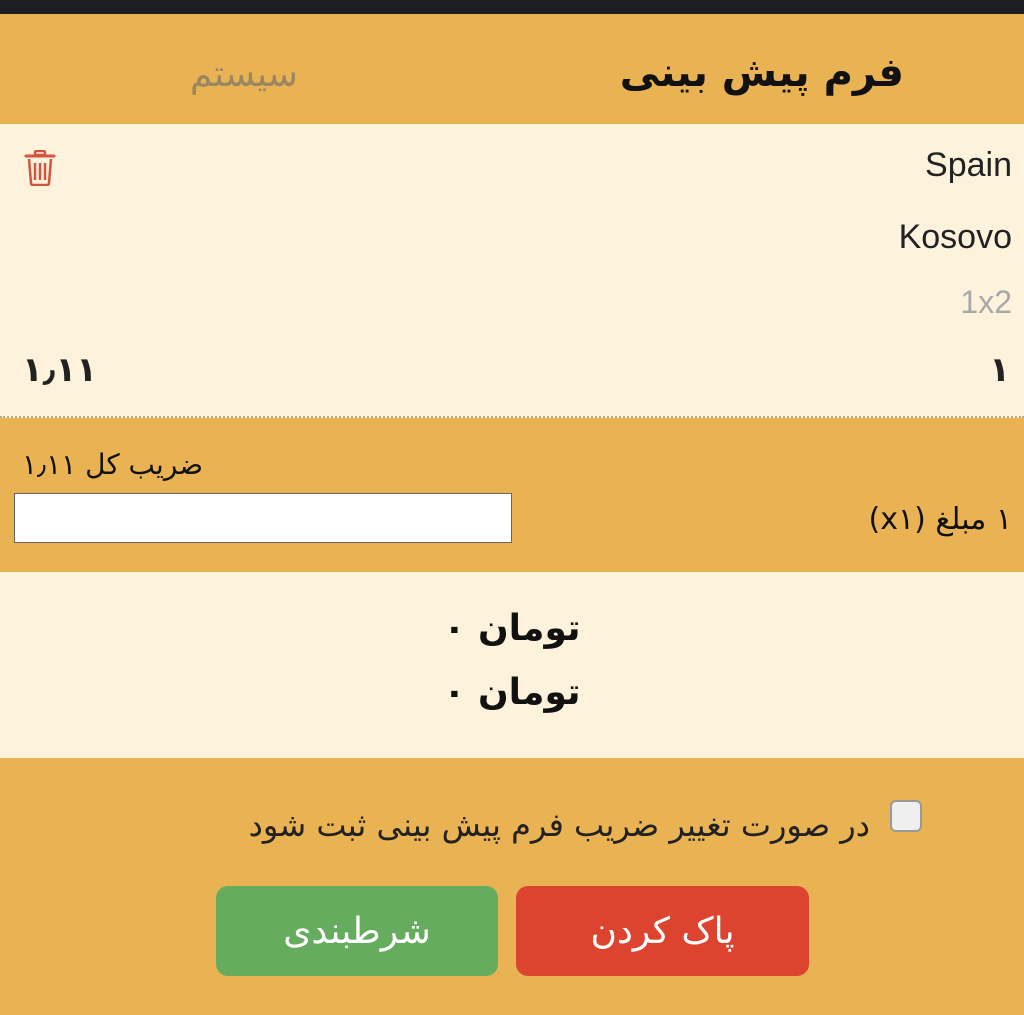 The width and height of the screenshot is (1024, 1015). I want to click on bet-slip-header: فرم پیش بینی سیستم, so click(512, 69).